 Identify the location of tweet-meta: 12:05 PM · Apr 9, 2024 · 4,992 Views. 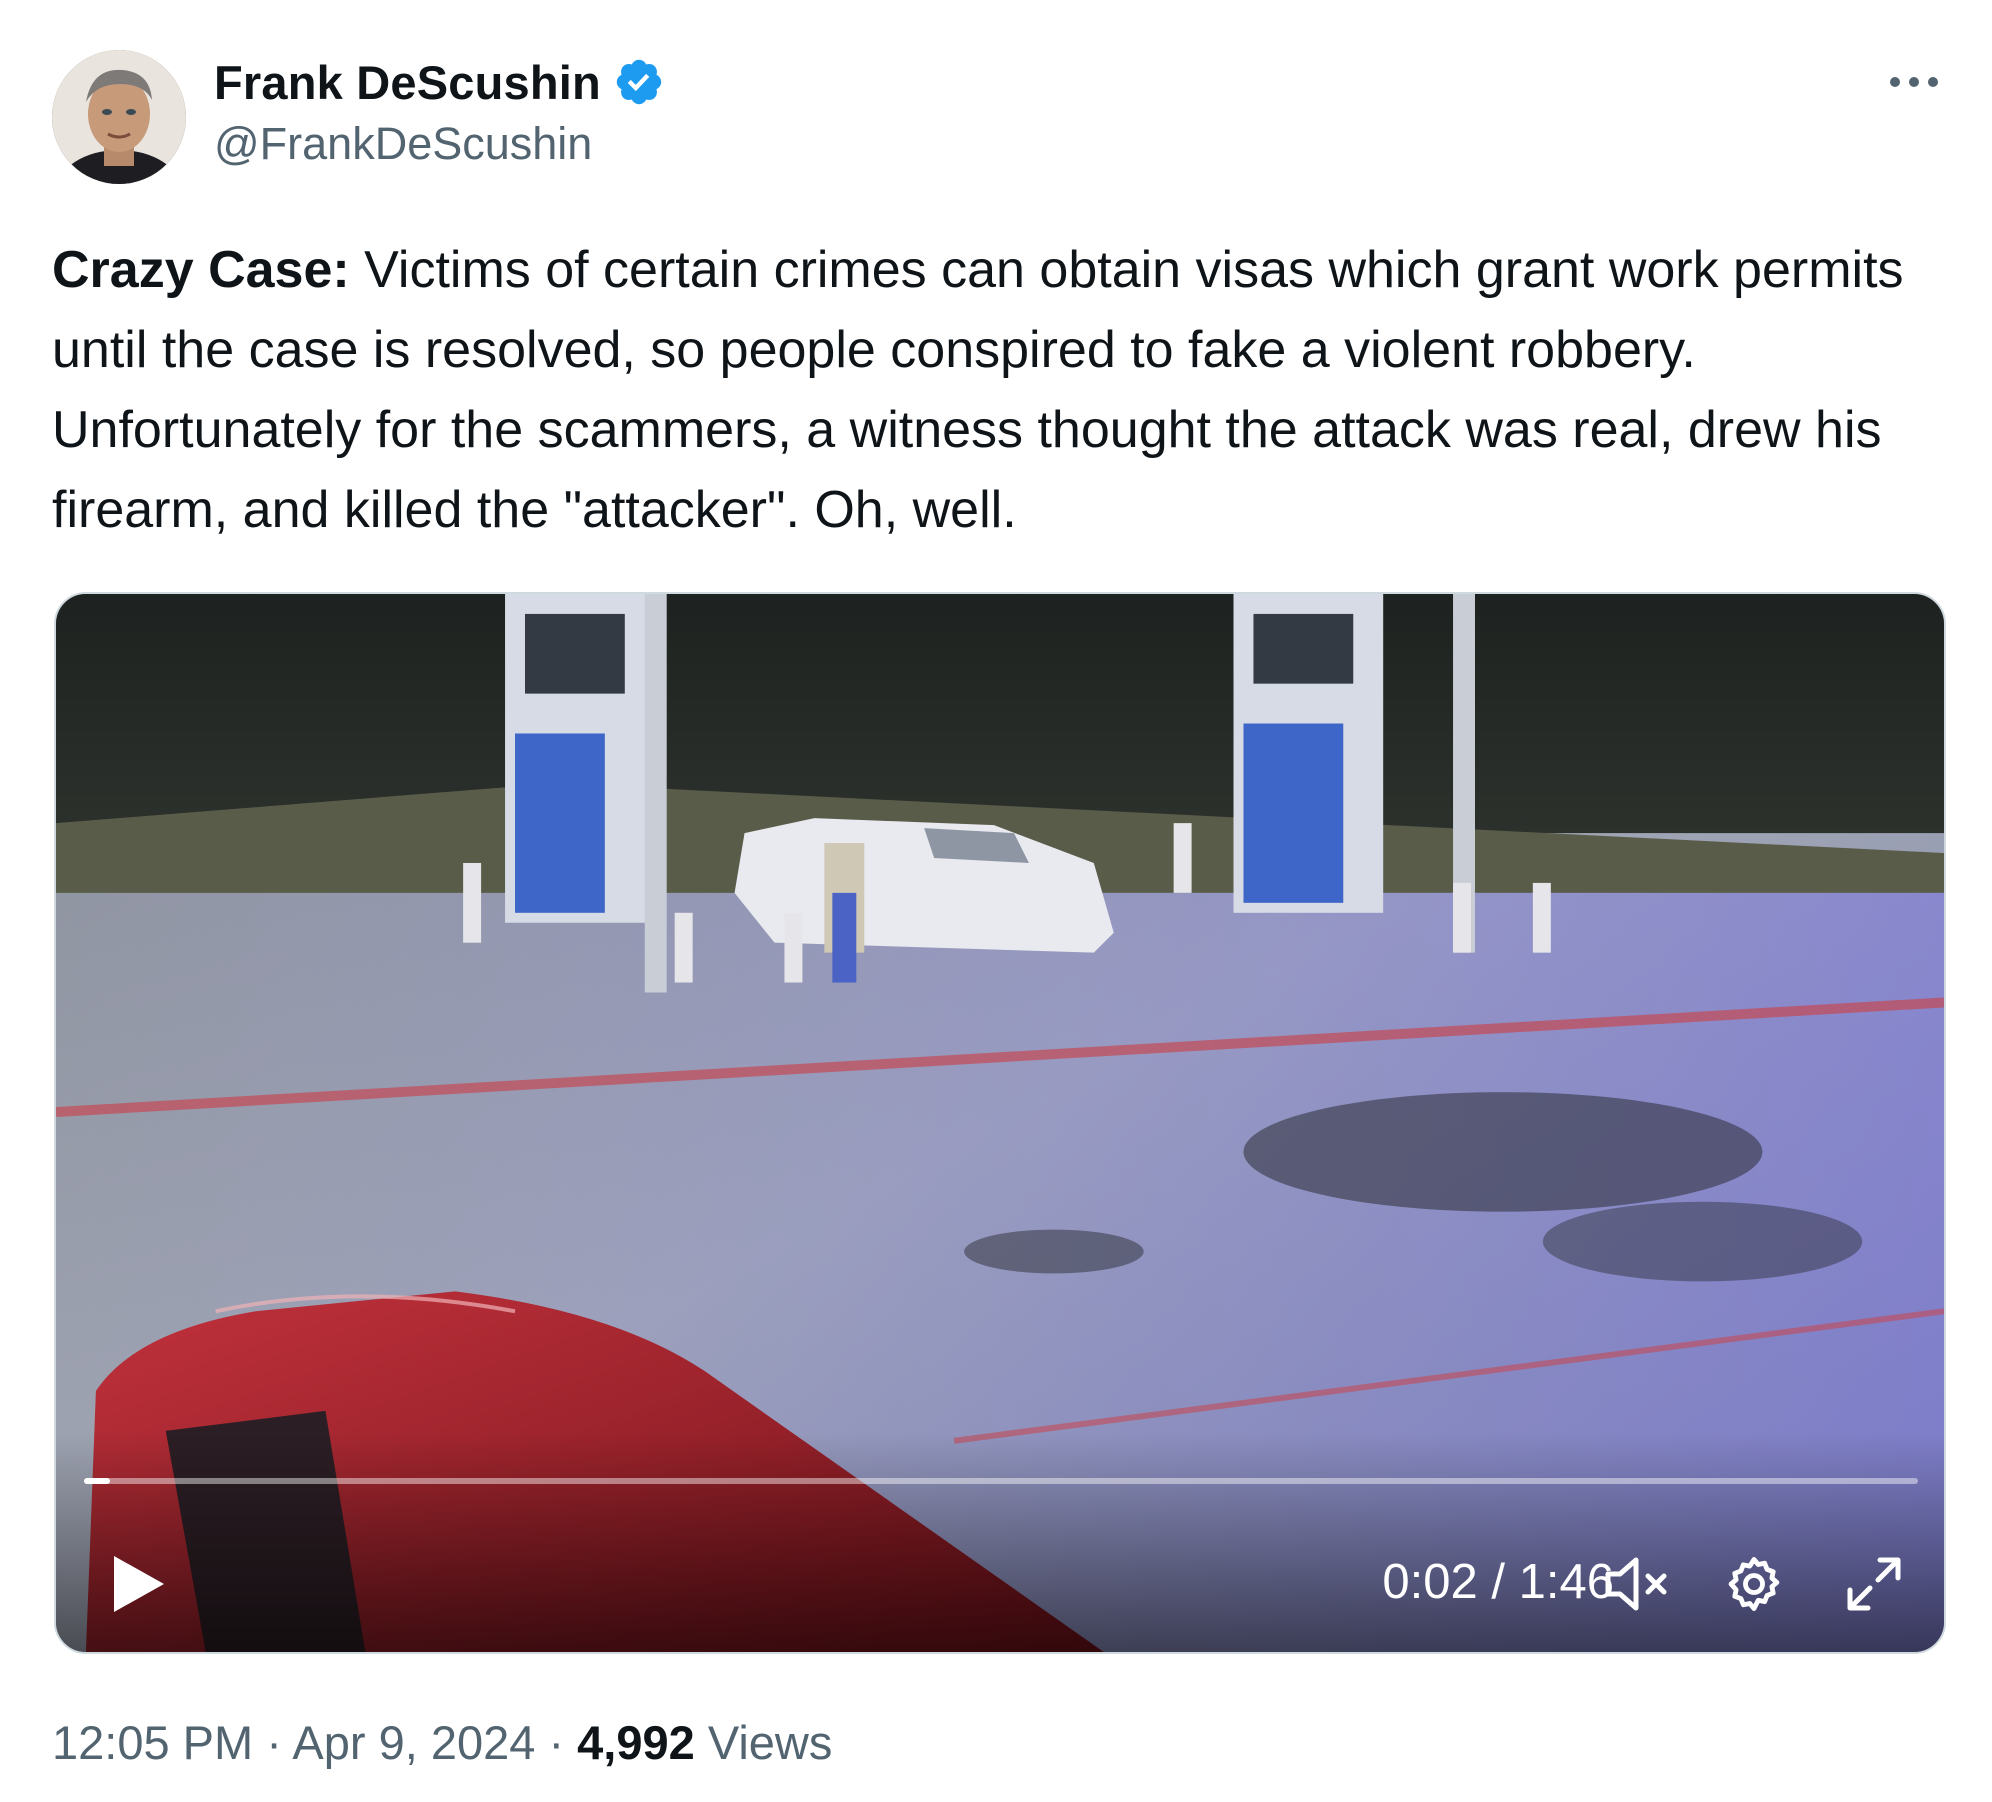
(442, 1742).